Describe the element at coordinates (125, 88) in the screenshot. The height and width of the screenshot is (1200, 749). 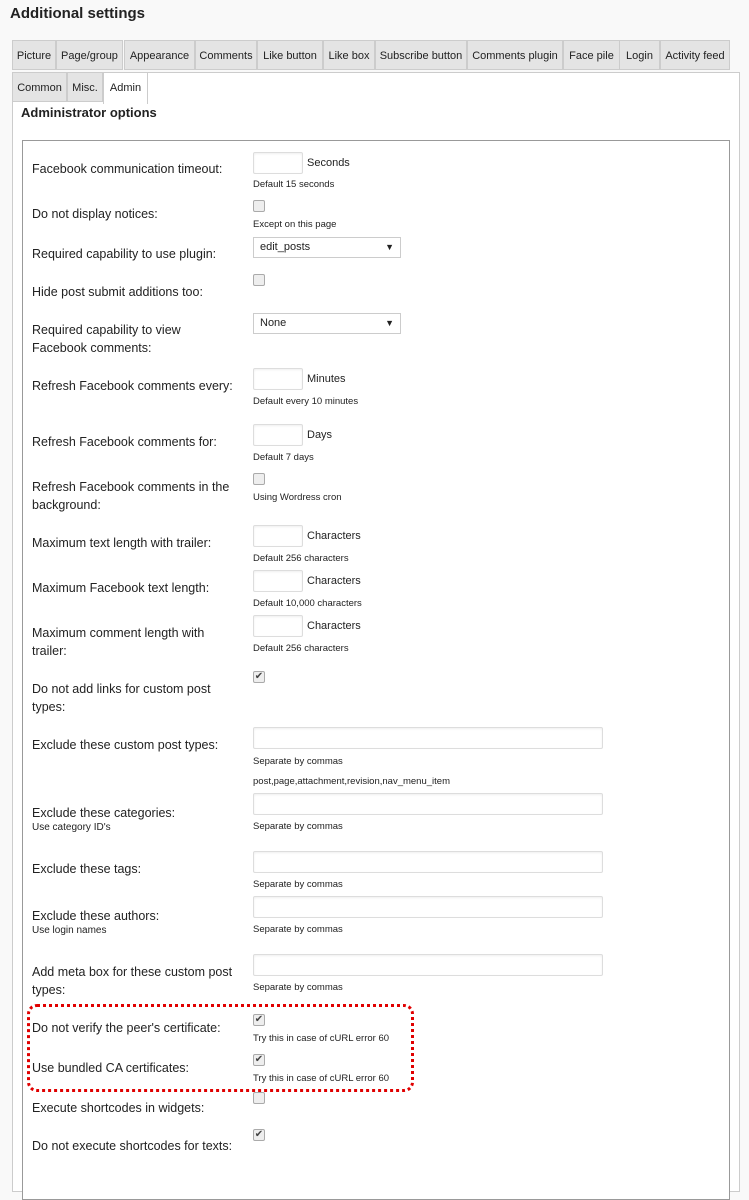
I see `tab-admin: Admin` at that location.